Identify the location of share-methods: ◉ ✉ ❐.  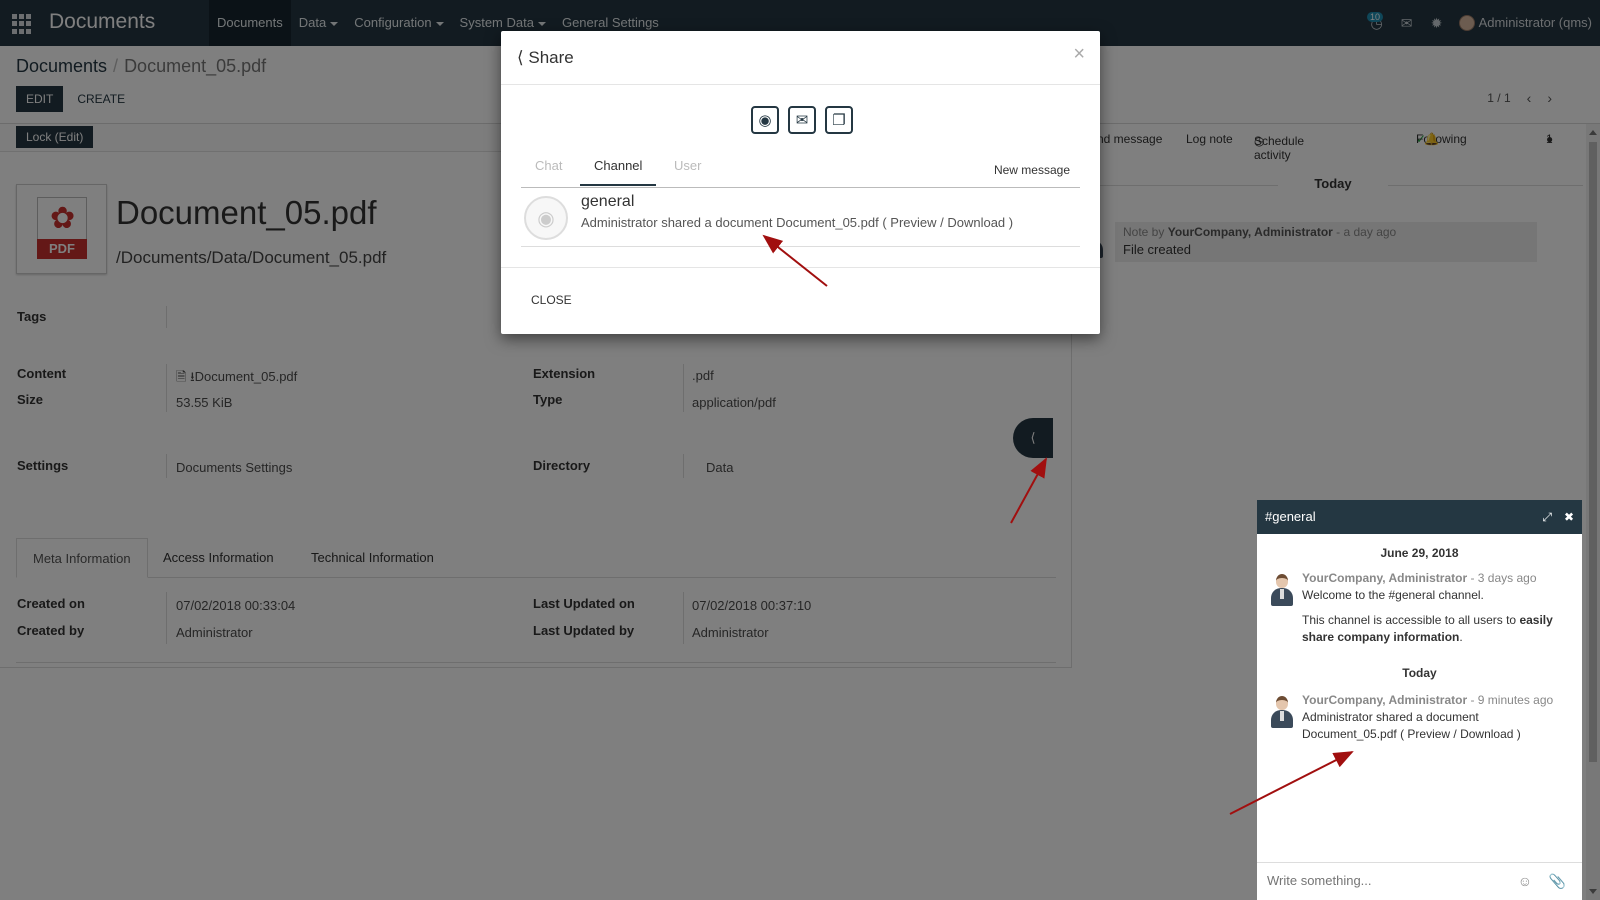
(802, 120).